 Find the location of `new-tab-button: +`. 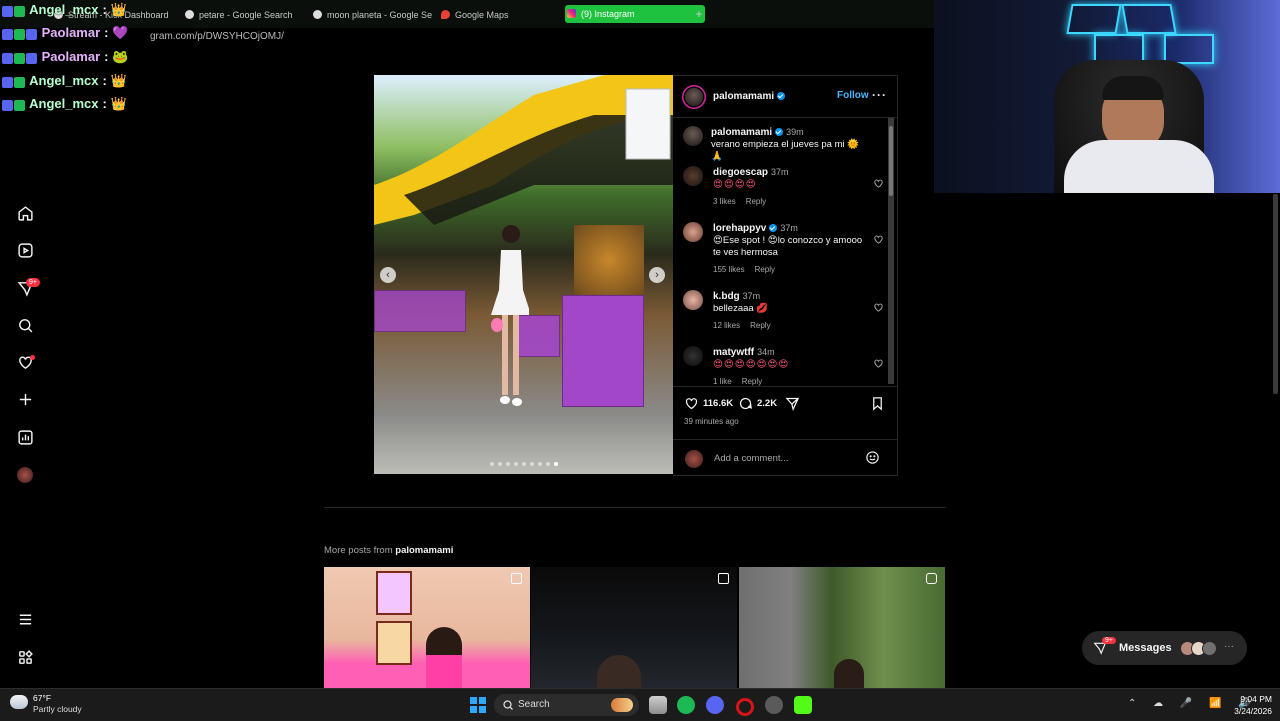

new-tab-button: + is located at coordinates (699, 14).